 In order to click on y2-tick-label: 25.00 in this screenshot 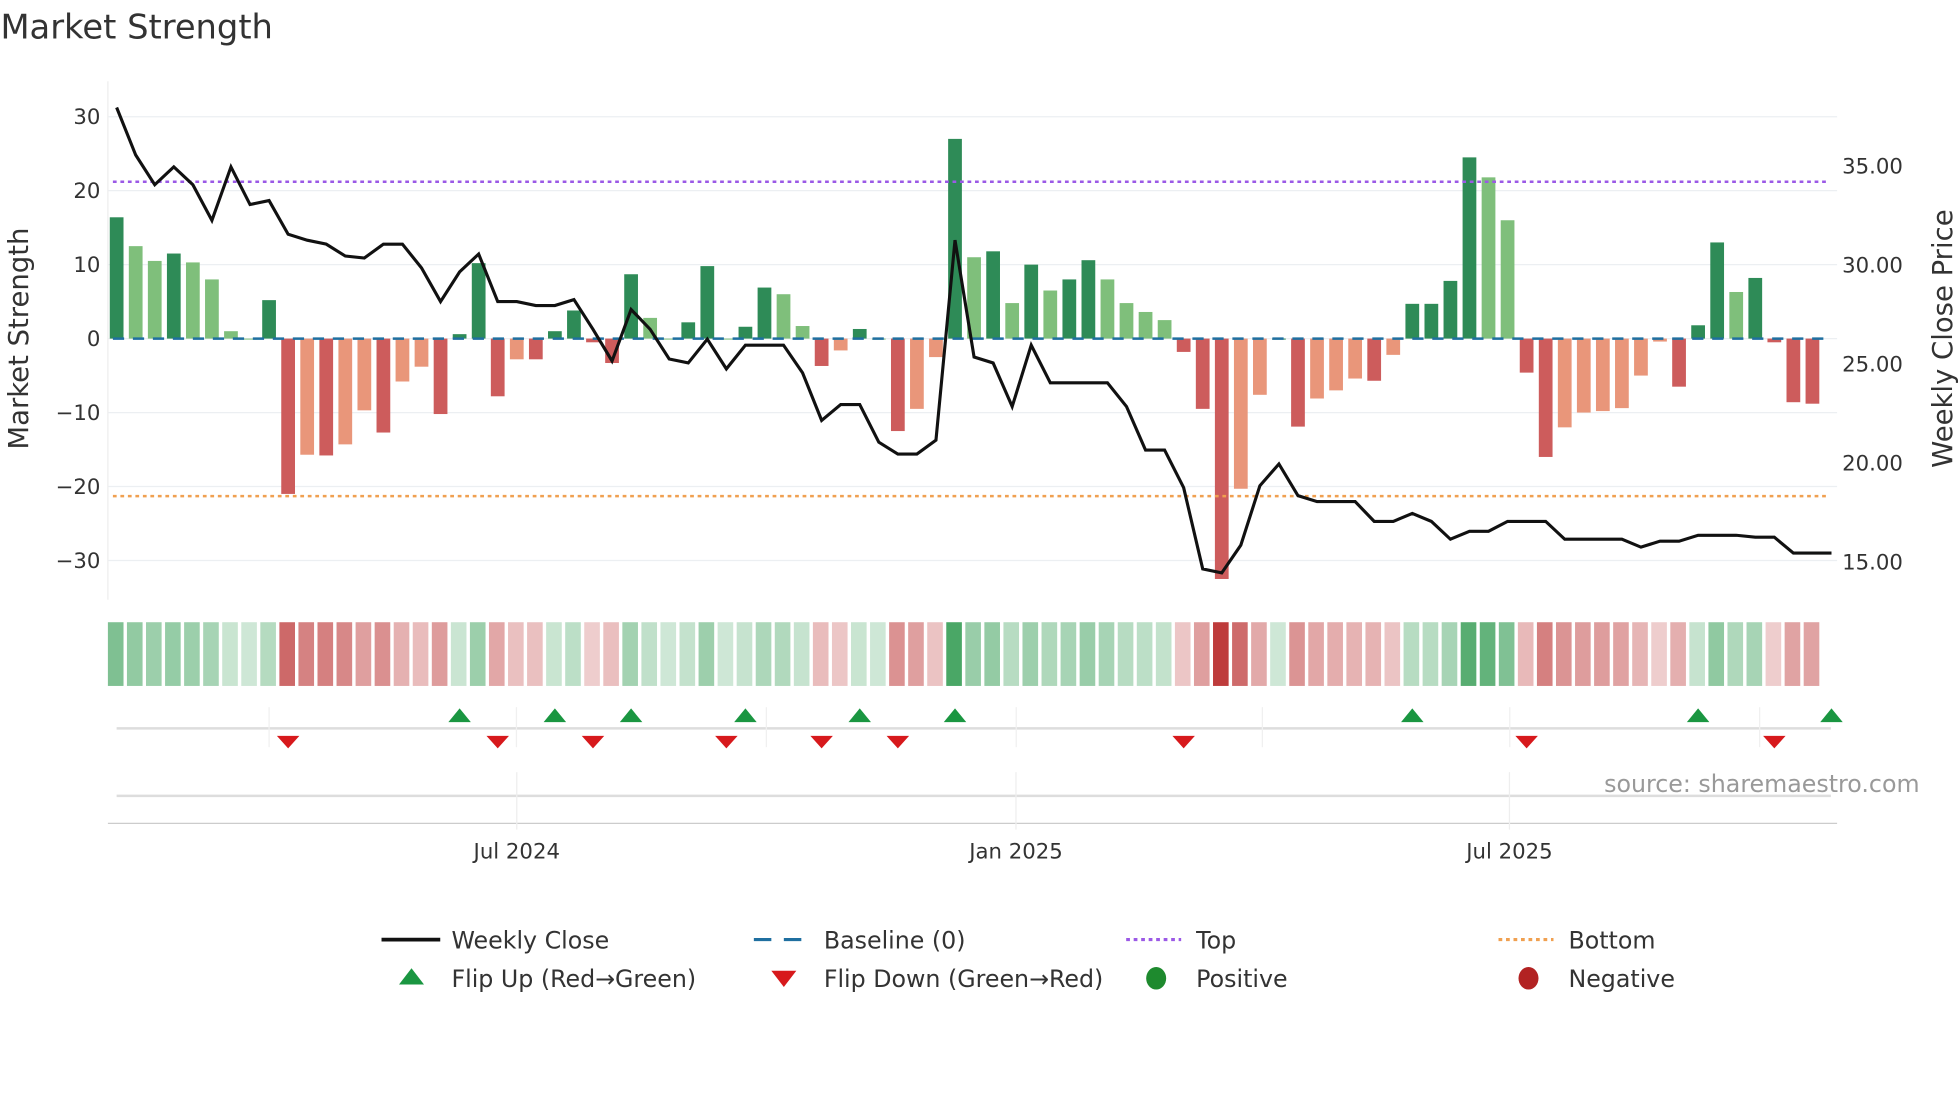, I will do `click(1872, 365)`.